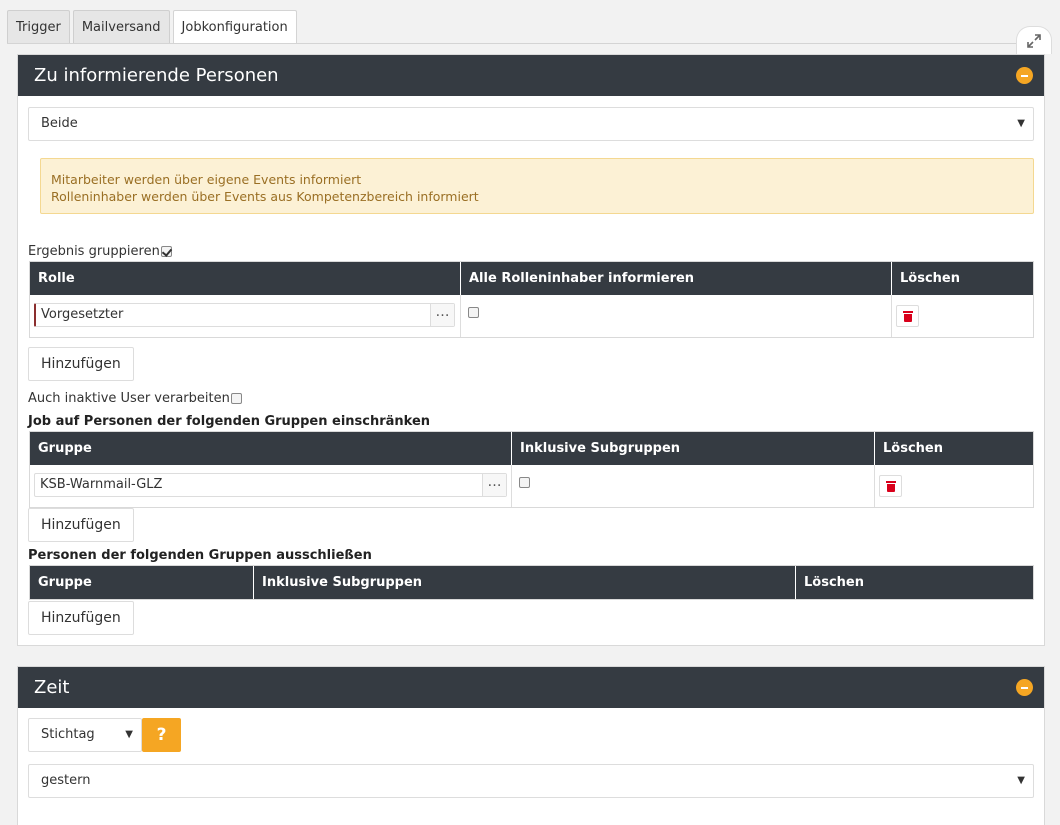 The width and height of the screenshot is (1060, 825). I want to click on restrict-table-header: Gruppe Inklusive Subgruppen Löschen, so click(531, 448).